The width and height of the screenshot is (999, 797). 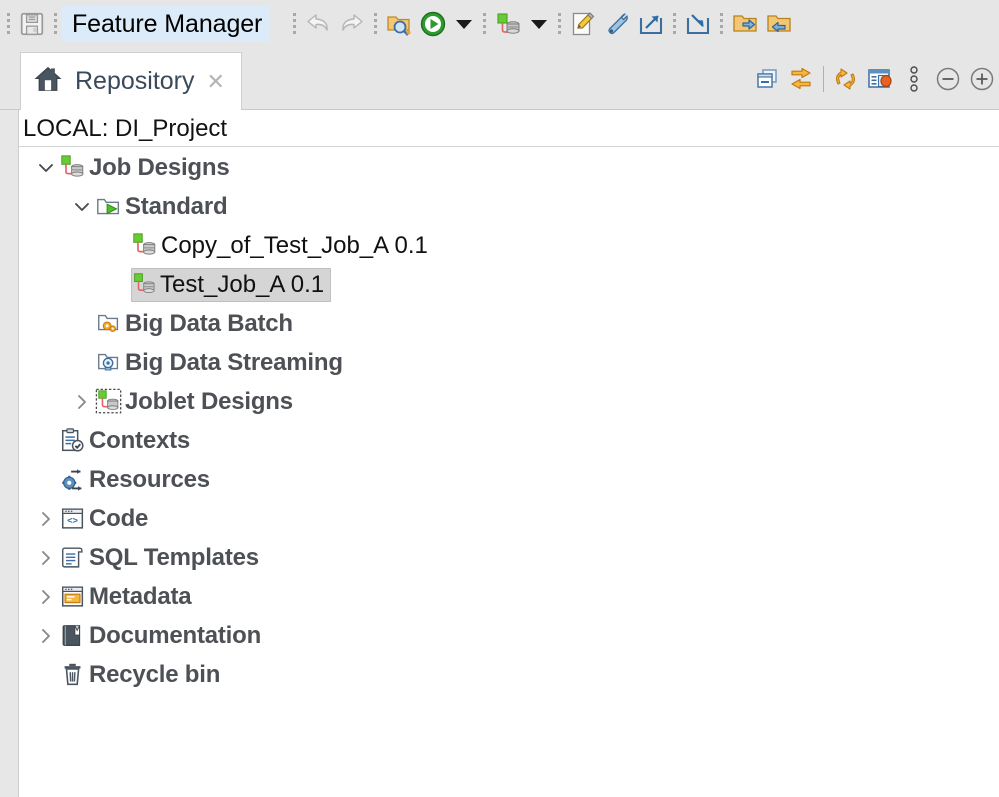 What do you see at coordinates (73, 480) in the screenshot?
I see `resources-icon` at bounding box center [73, 480].